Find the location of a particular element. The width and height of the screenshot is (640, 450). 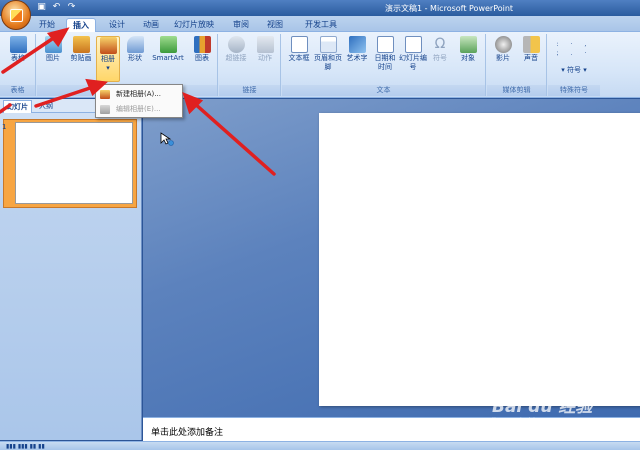

action-button: 动作 is located at coordinates (265, 49).